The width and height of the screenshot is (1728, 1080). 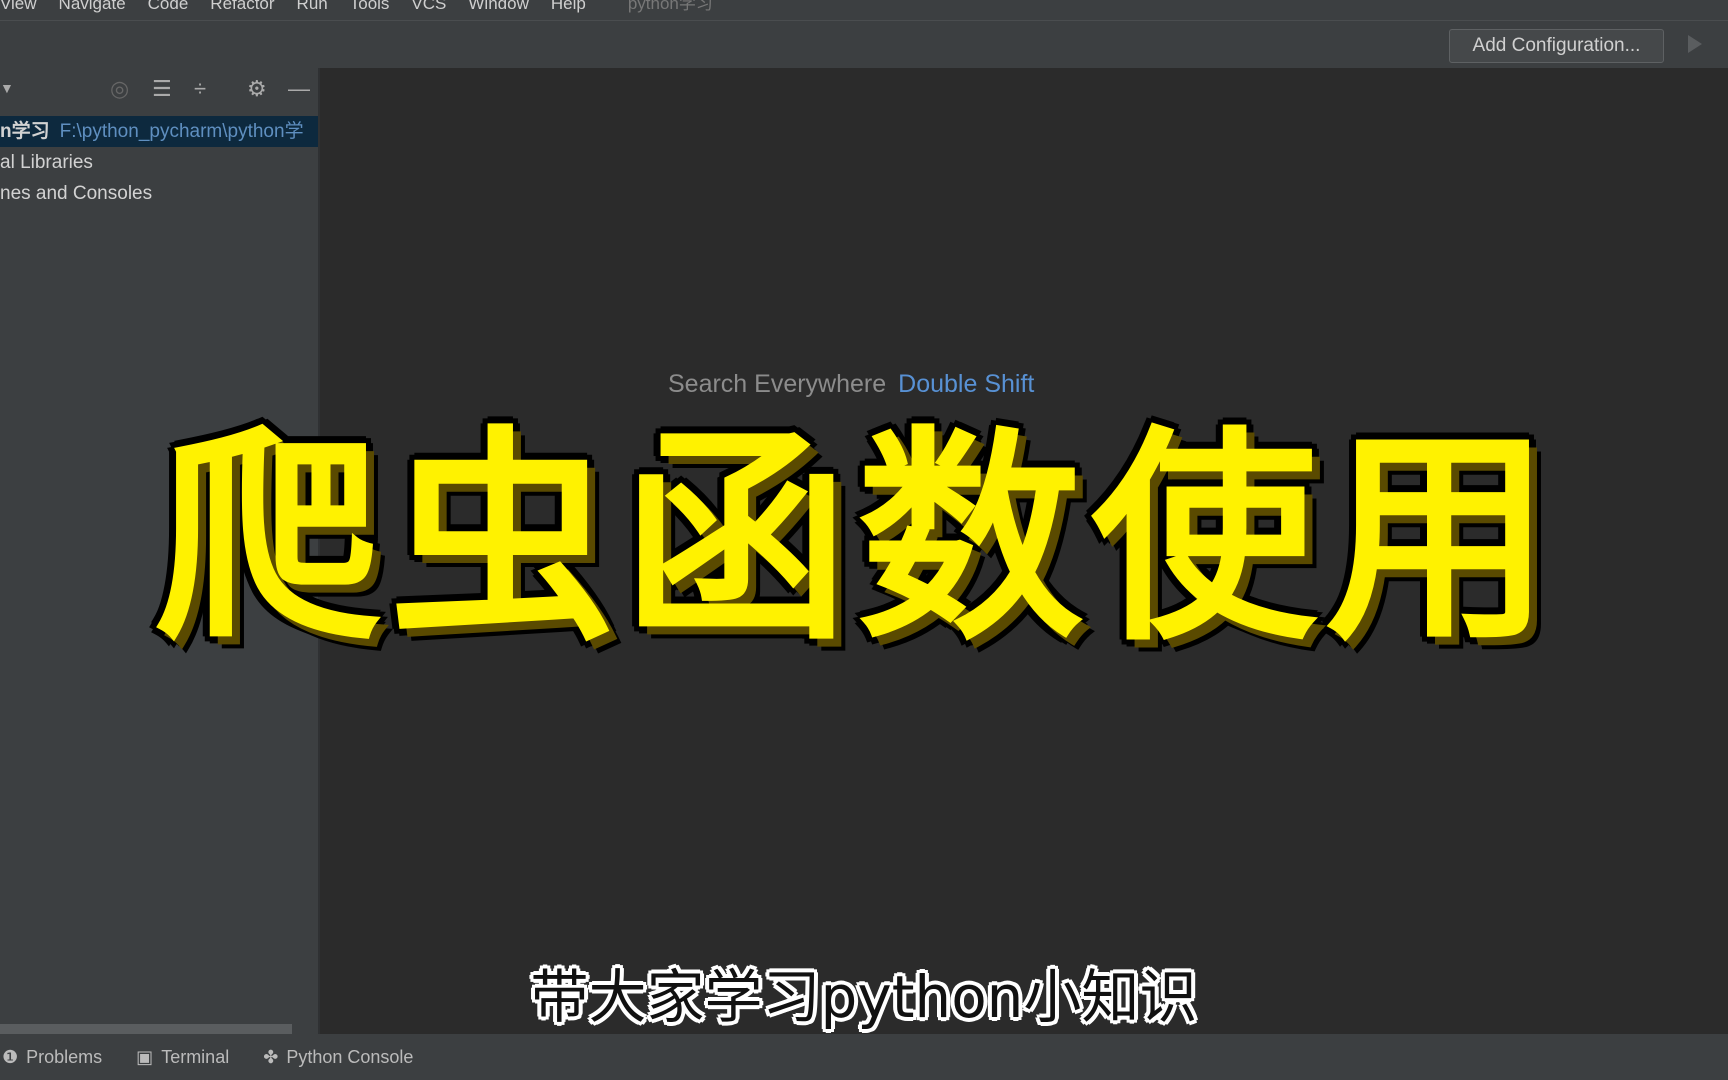 What do you see at coordinates (18, 7) in the screenshot?
I see `menu-view: View` at bounding box center [18, 7].